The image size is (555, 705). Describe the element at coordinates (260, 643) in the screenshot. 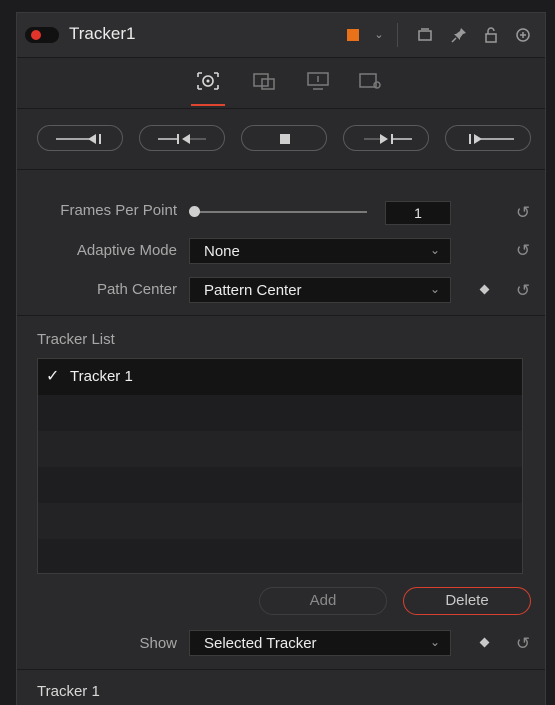

I see `show-value: Selected Tracker` at that location.